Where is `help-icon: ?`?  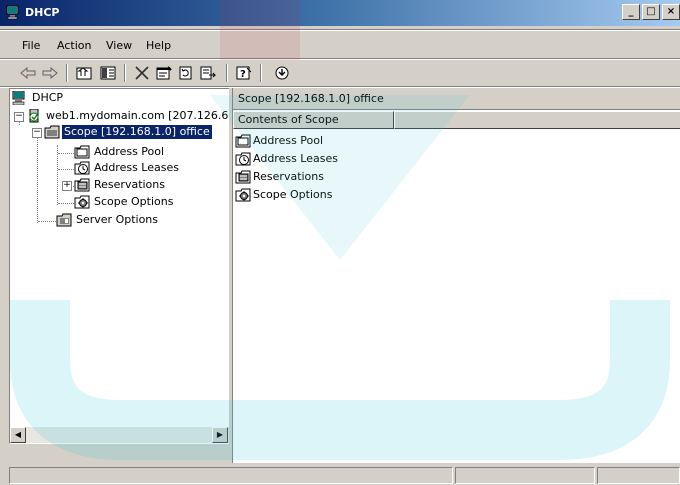
help-icon: ? is located at coordinates (244, 73).